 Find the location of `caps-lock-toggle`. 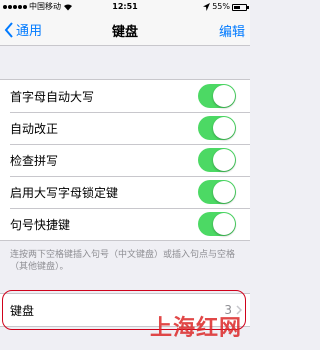

caps-lock-toggle is located at coordinates (217, 192).